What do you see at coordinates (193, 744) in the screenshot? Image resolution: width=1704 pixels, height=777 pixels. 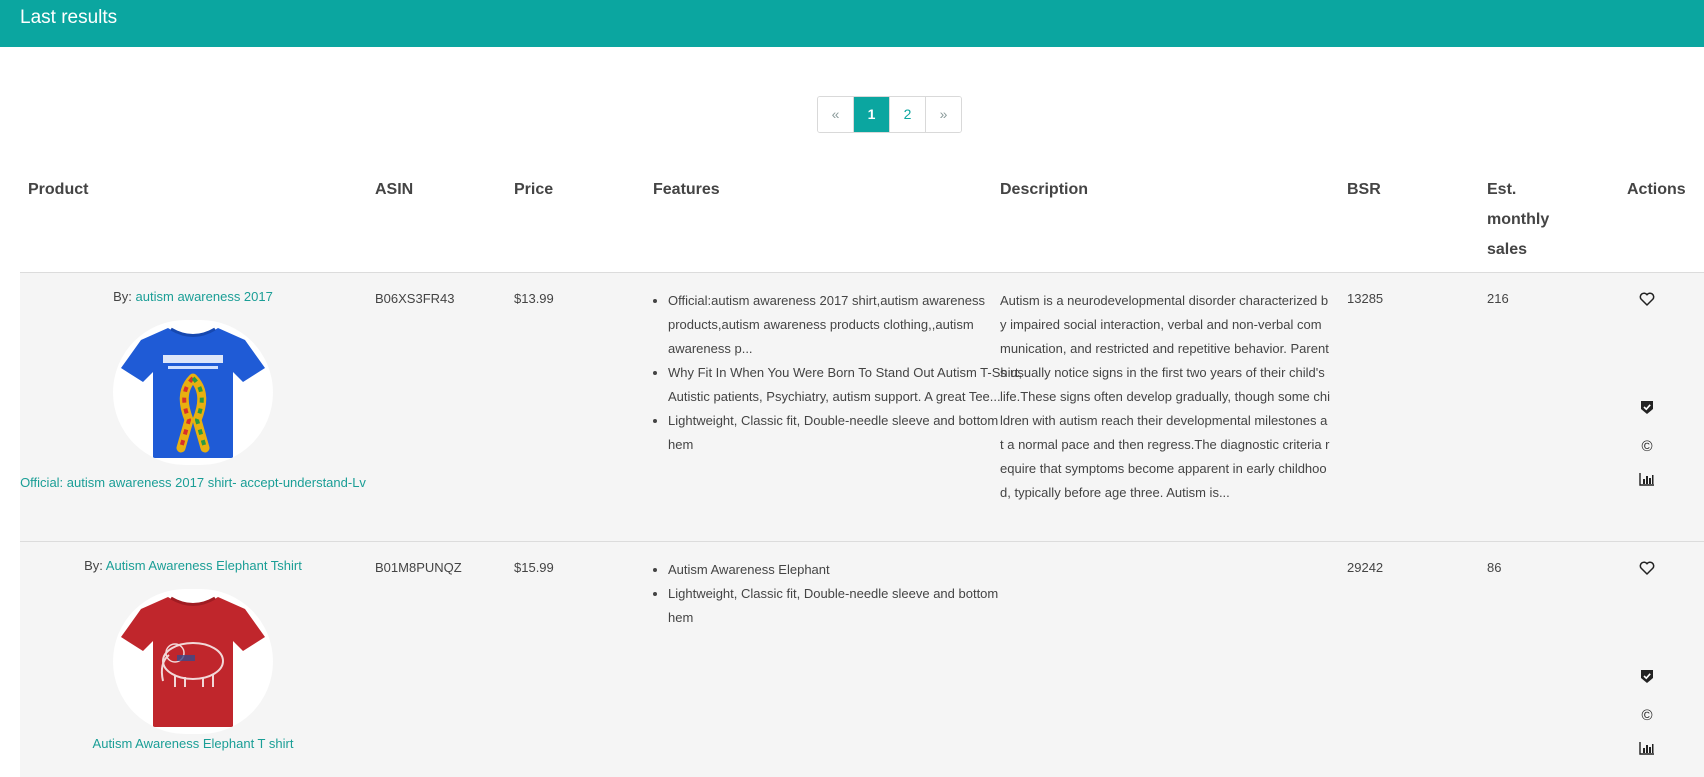 I see `product-title-link: Autism Awareness Elephant T shirt` at bounding box center [193, 744].